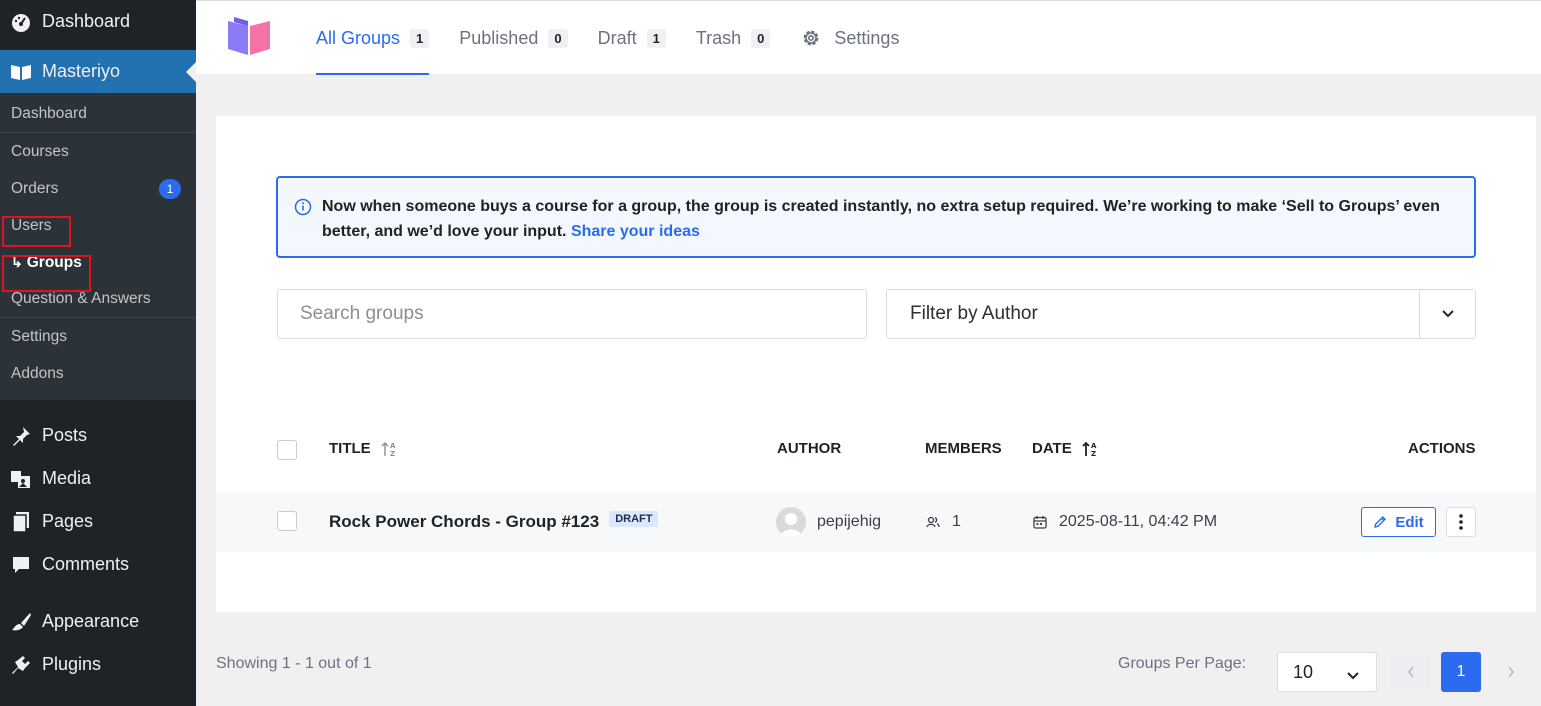  What do you see at coordinates (1398, 522) in the screenshot?
I see `edit-button: Edit` at bounding box center [1398, 522].